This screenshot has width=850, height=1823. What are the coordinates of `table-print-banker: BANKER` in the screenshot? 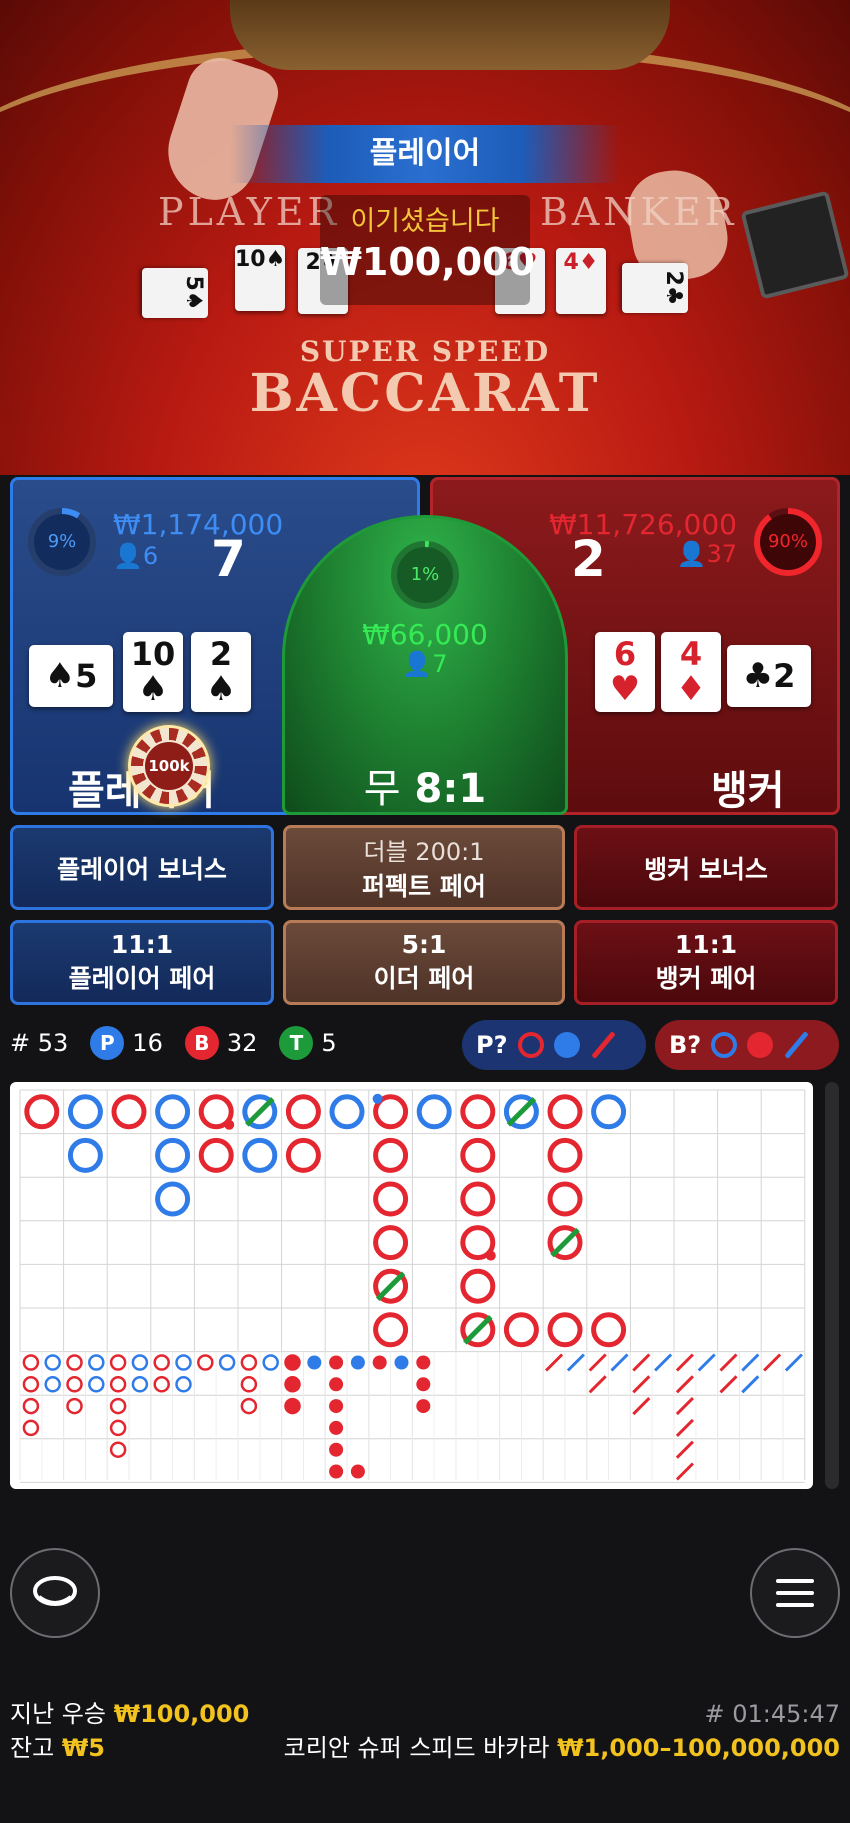 It's located at (639, 212).